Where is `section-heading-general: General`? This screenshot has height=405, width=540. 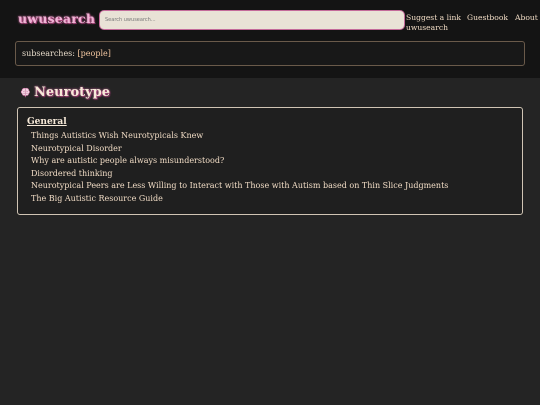
section-heading-general: General is located at coordinates (47, 122).